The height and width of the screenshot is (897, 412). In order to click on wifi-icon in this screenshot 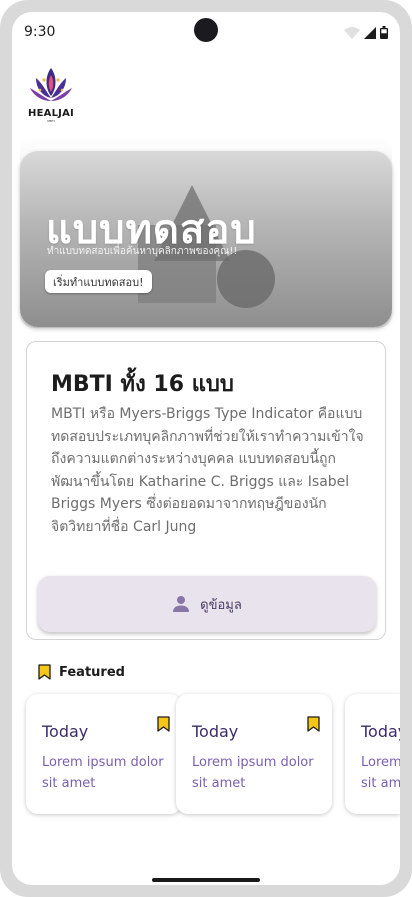, I will do `click(352, 32)`.